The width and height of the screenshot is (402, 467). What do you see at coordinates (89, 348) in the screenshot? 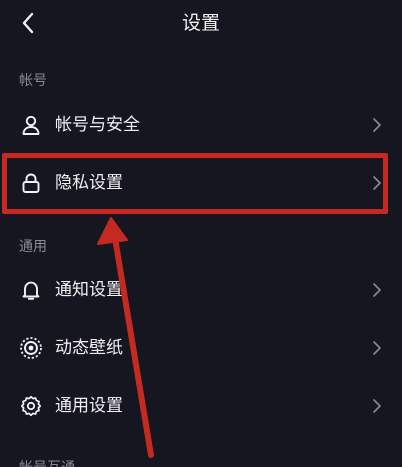
I see `row-label-live-wallpaper: 动态壁纸` at bounding box center [89, 348].